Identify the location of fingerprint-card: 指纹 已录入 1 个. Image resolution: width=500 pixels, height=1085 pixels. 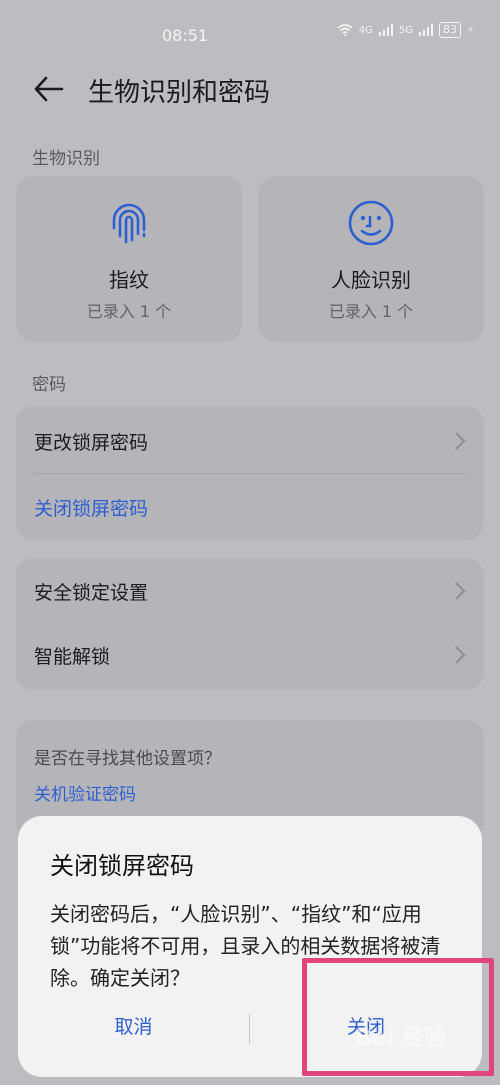
(129, 259).